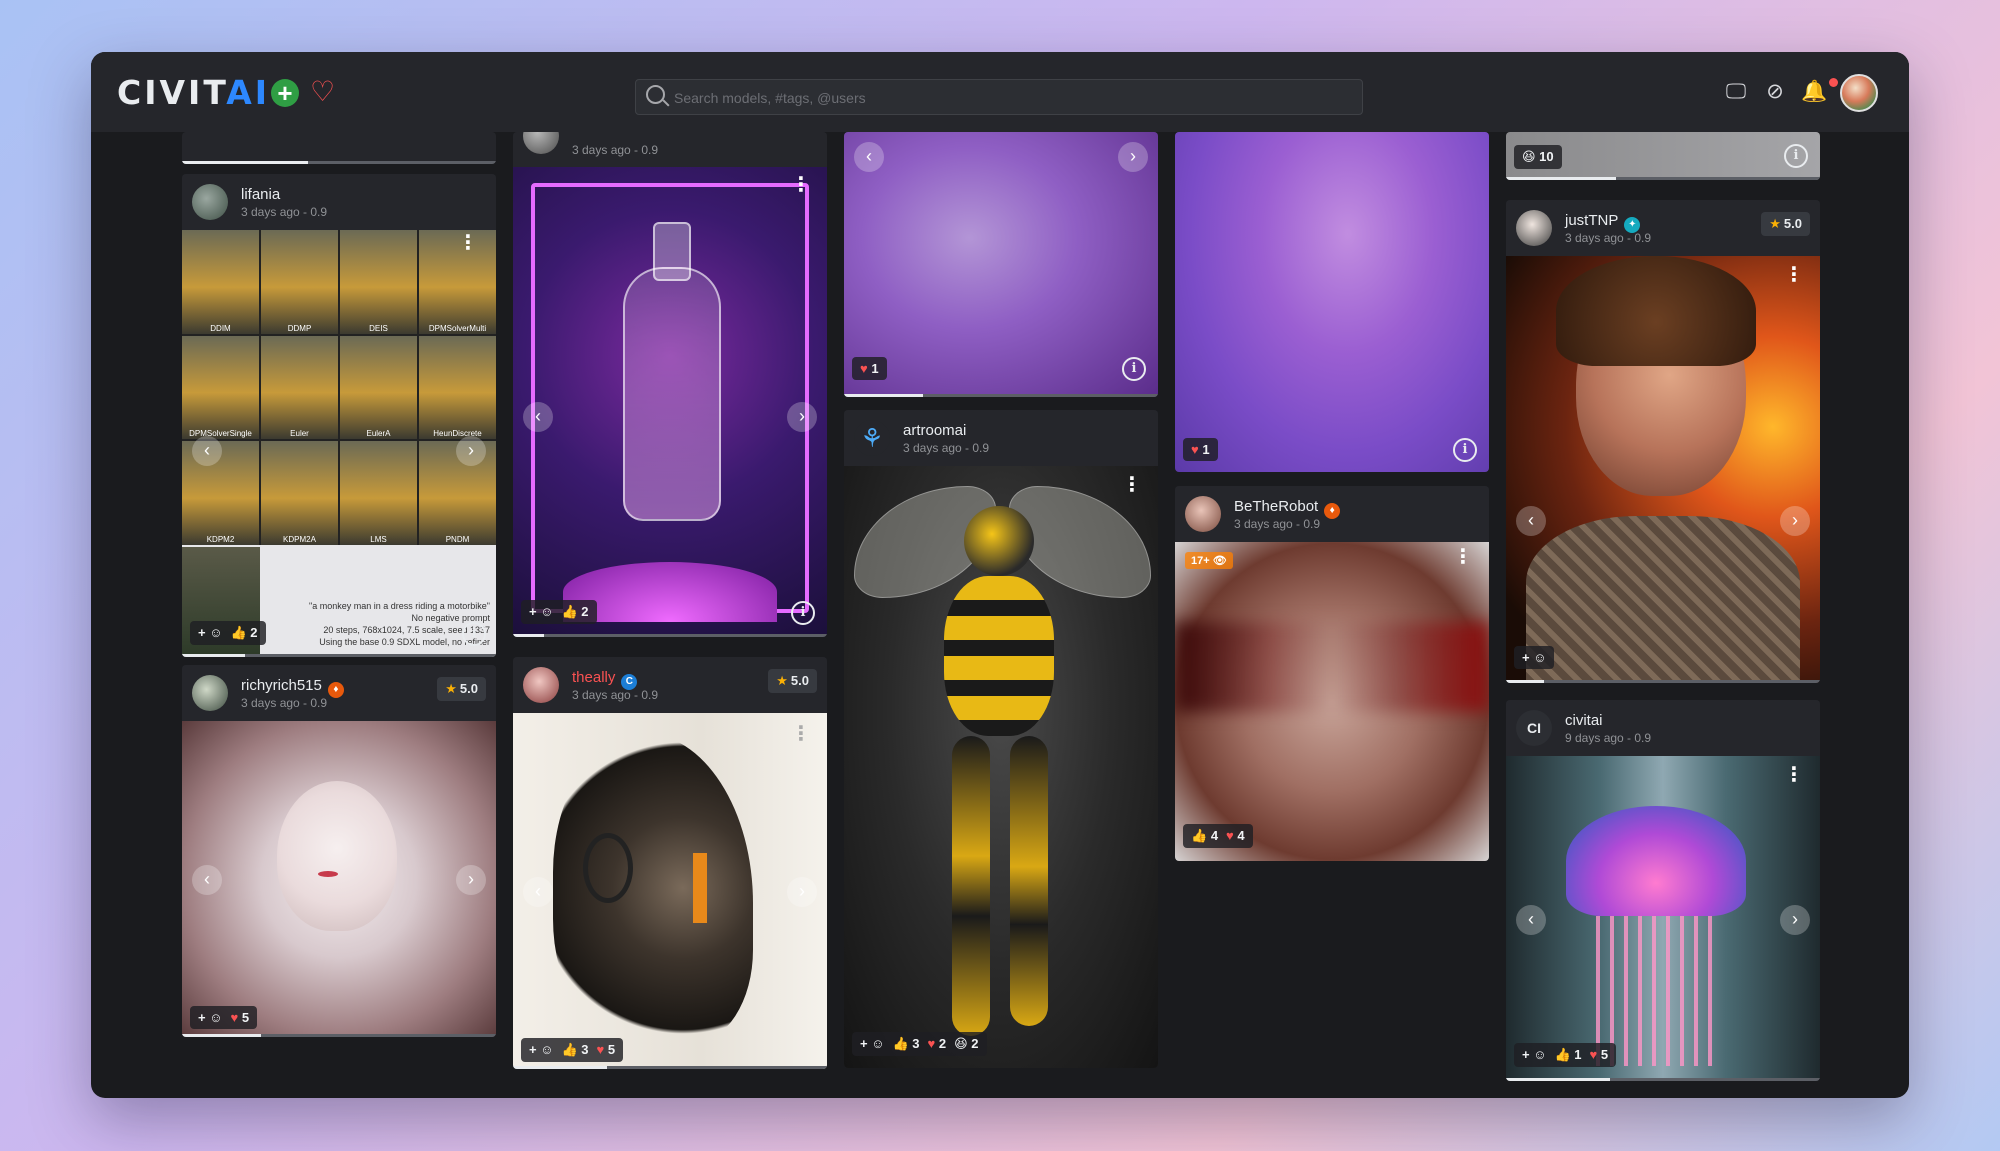 The height and width of the screenshot is (1151, 2000). I want to click on nsfw-badge: 17+ 👁, so click(1209, 560).